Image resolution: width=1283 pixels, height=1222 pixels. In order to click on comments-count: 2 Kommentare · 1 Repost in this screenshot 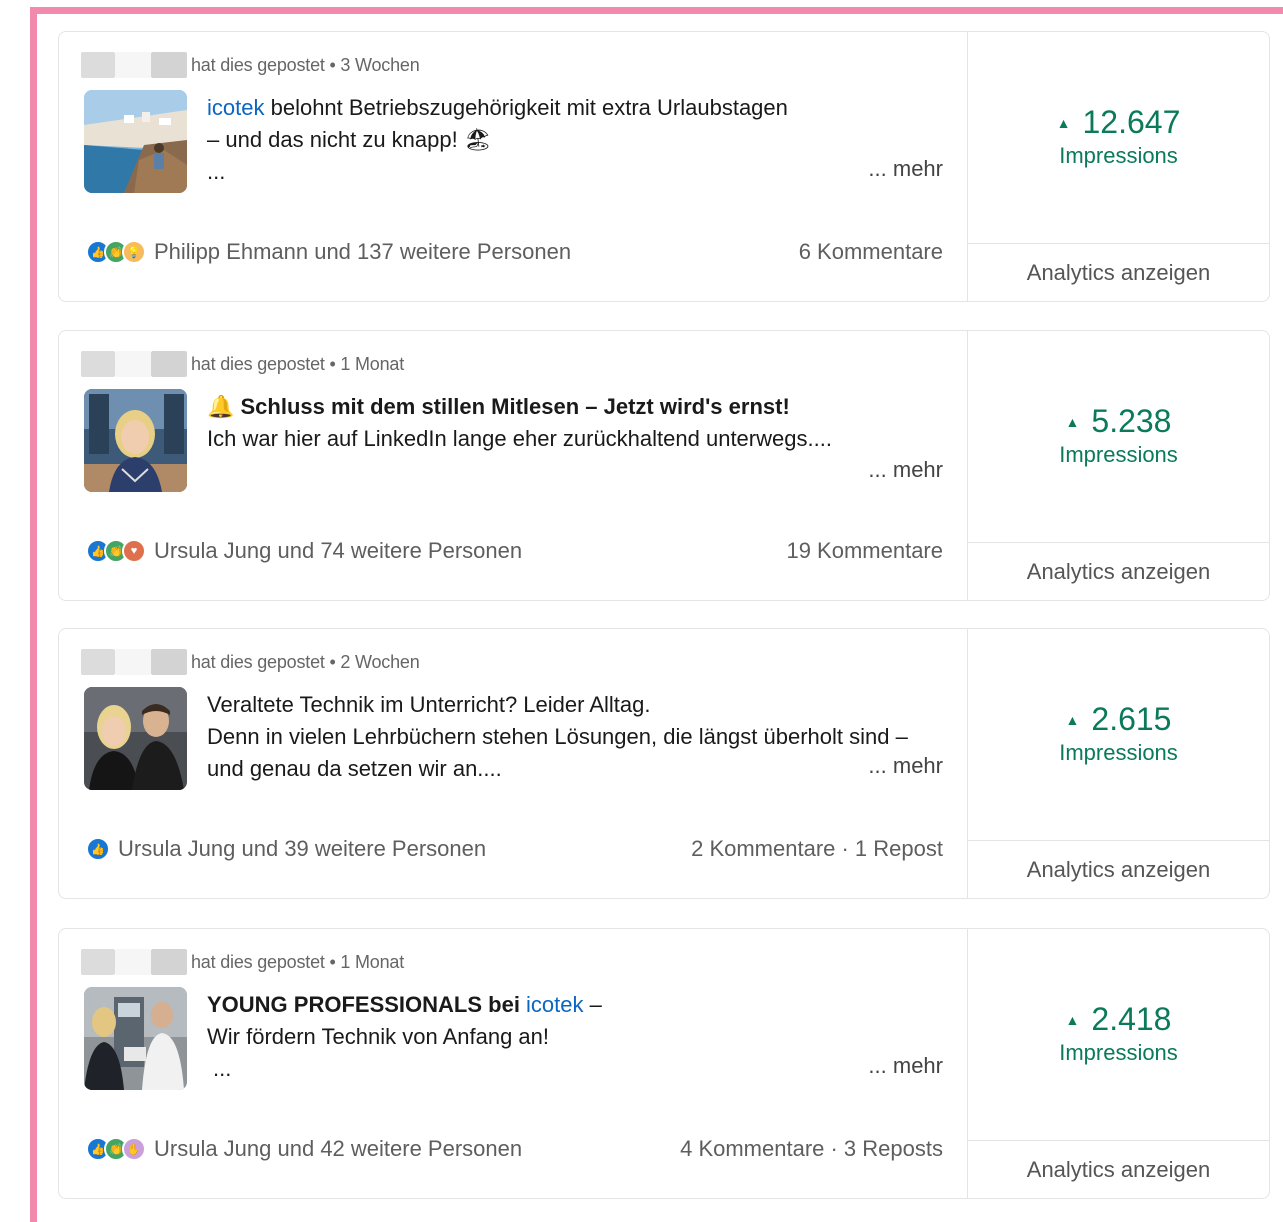, I will do `click(817, 849)`.